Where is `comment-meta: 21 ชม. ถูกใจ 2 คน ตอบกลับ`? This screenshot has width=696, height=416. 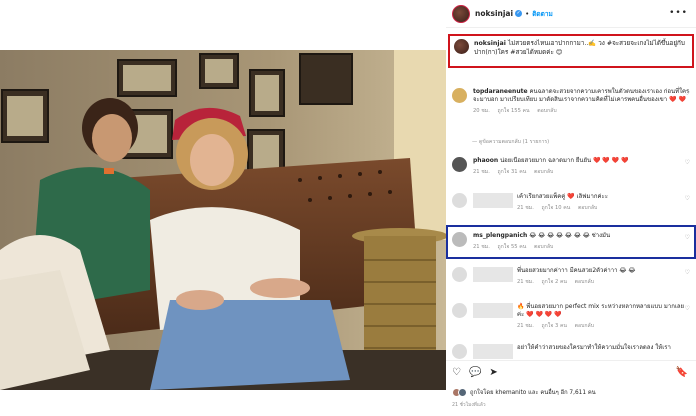
comment-meta: 21 ชม. ถูกใจ 2 คน ตอบกลับ is located at coordinates (603, 282).